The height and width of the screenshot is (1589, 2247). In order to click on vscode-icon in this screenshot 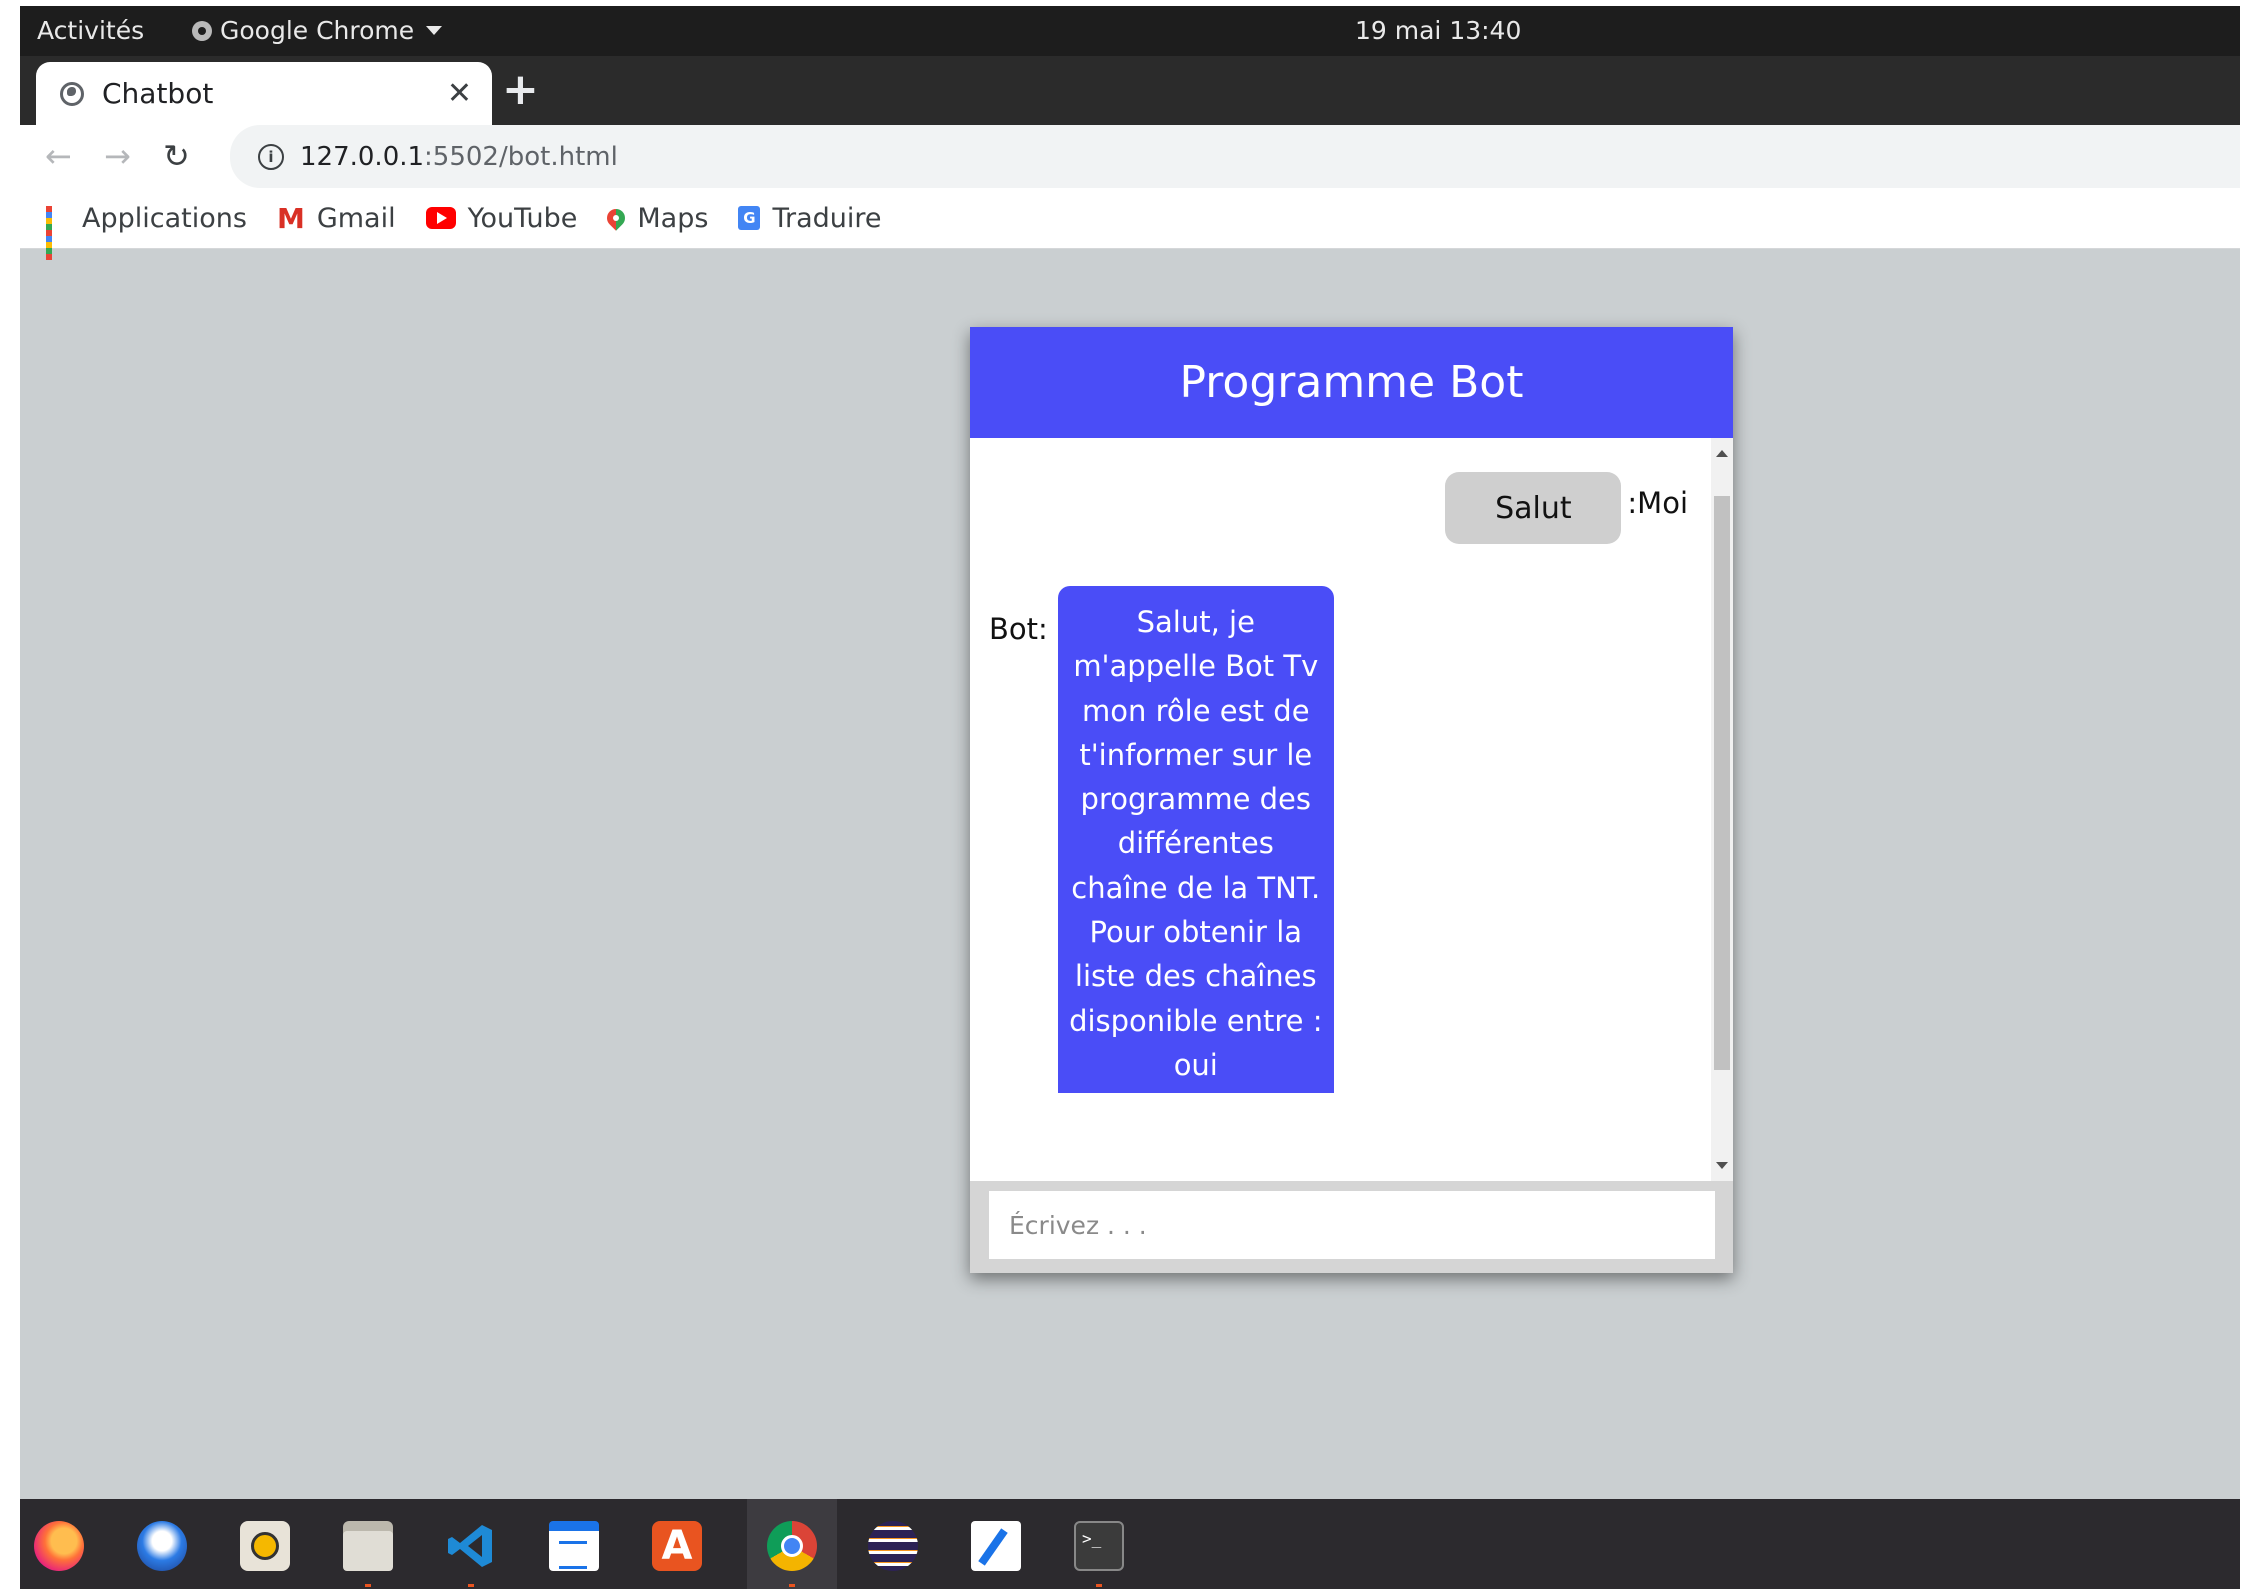, I will do `click(470, 1546)`.